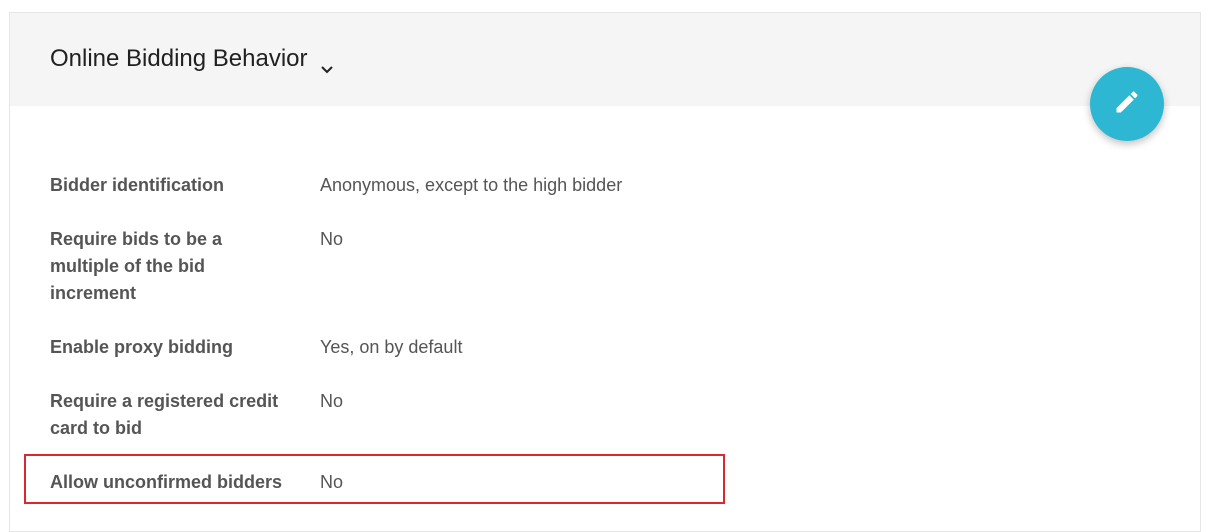  What do you see at coordinates (391, 347) in the screenshot?
I see `setting-value: Yes, on by default` at bounding box center [391, 347].